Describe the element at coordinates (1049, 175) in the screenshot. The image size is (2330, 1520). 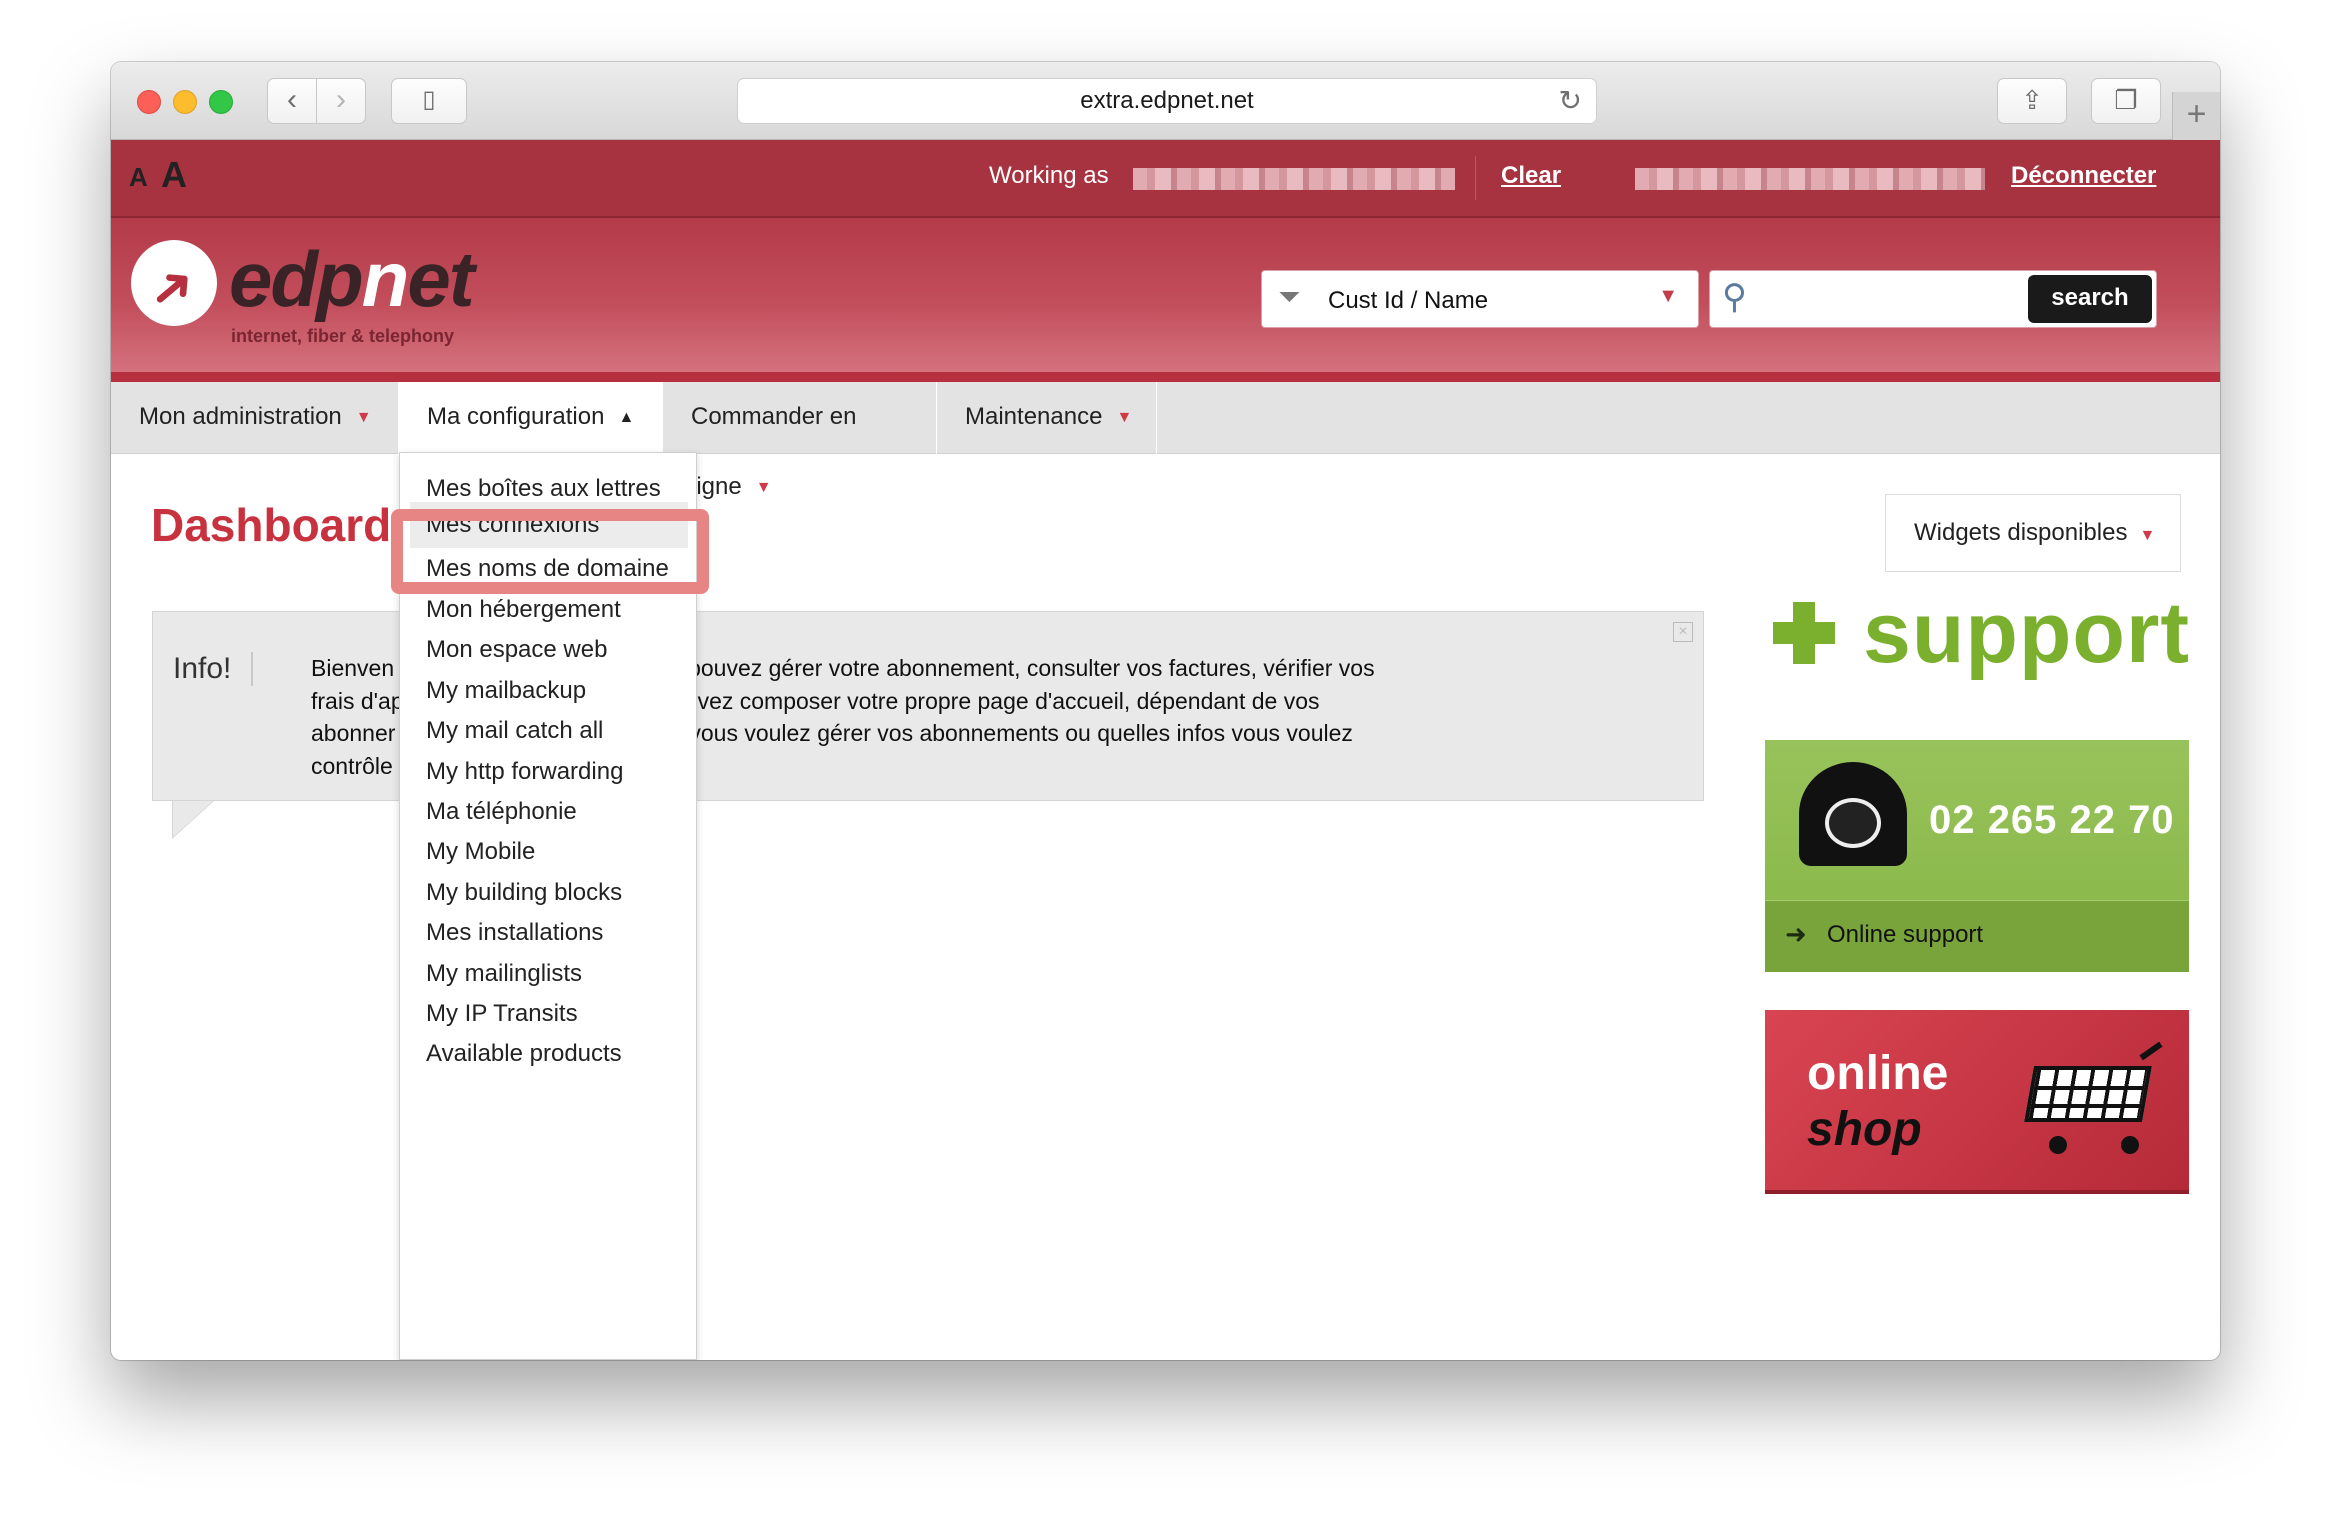
I see `working-as-label: Working as` at that location.